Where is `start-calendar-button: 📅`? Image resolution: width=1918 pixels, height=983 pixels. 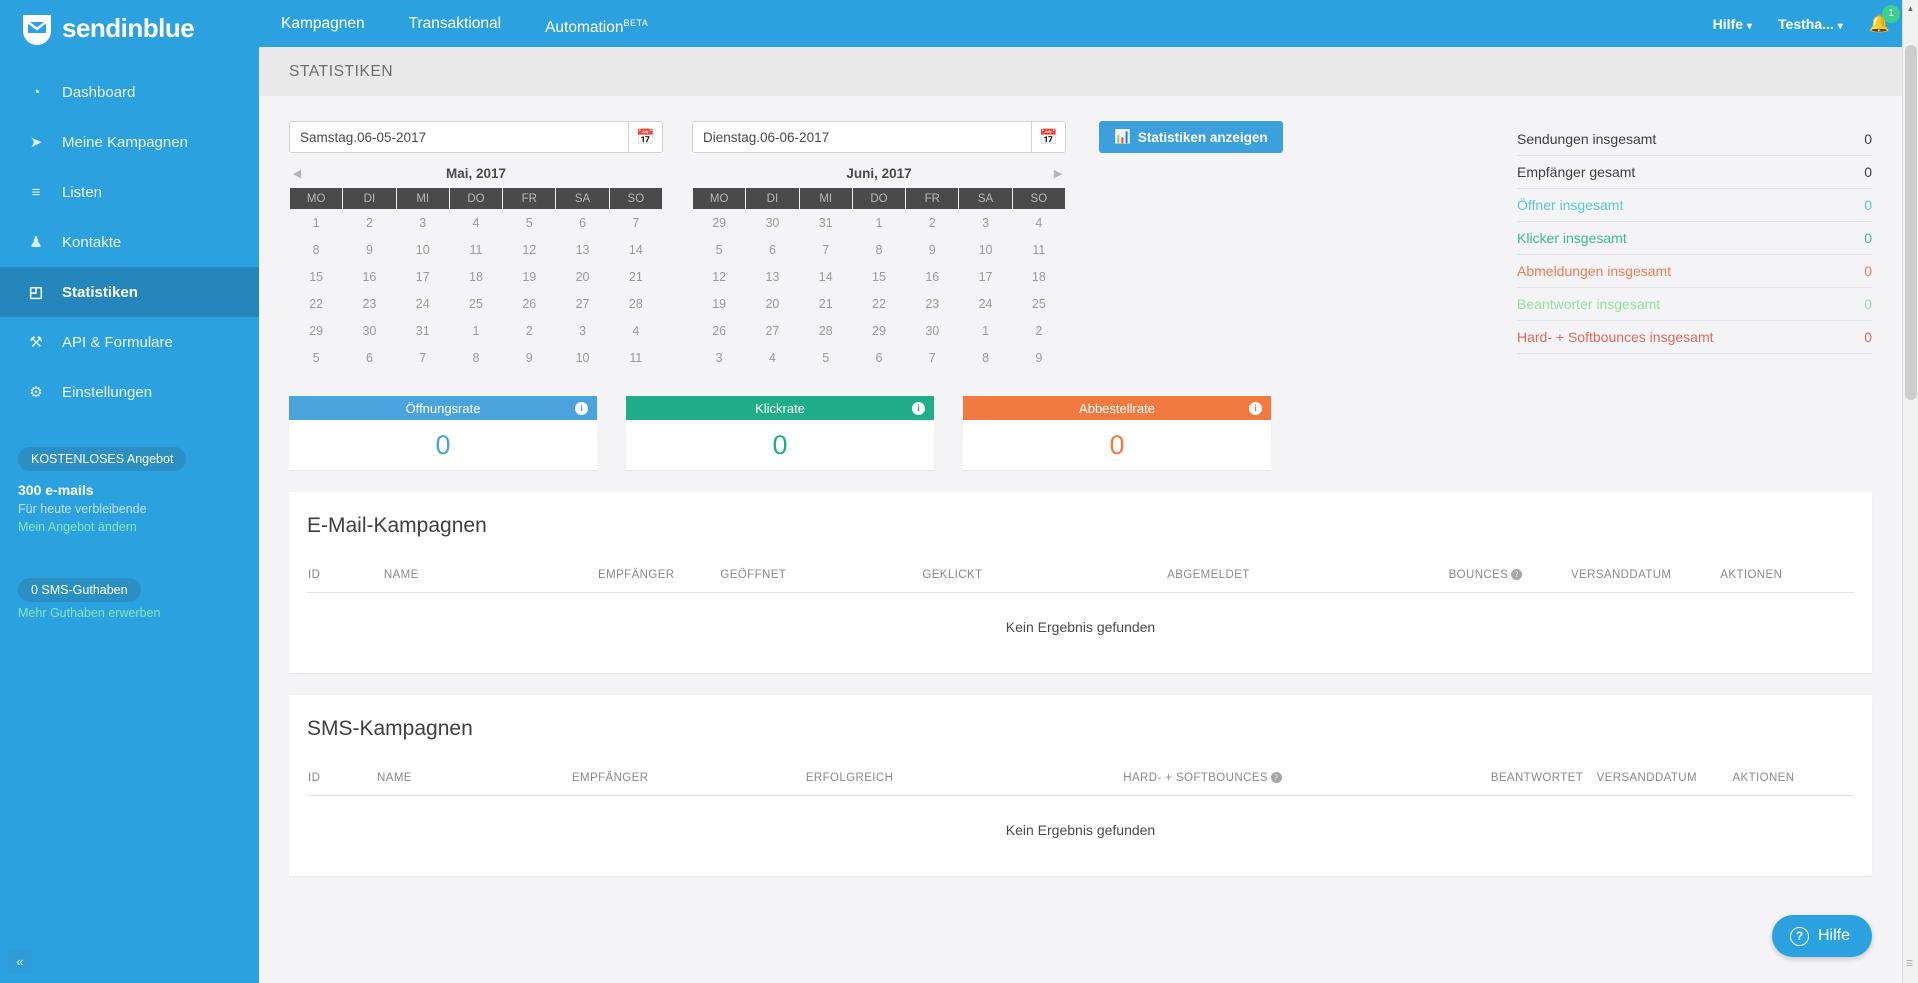 start-calendar-button: 📅 is located at coordinates (645, 137).